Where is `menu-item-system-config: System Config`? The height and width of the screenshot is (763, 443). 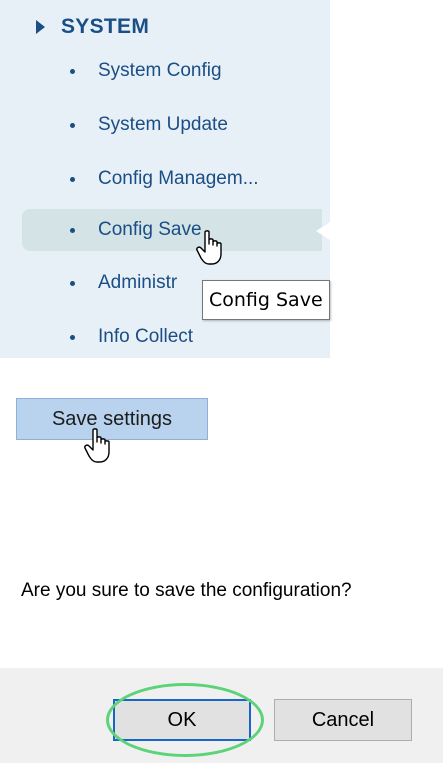 menu-item-system-config: System Config is located at coordinates (172, 71).